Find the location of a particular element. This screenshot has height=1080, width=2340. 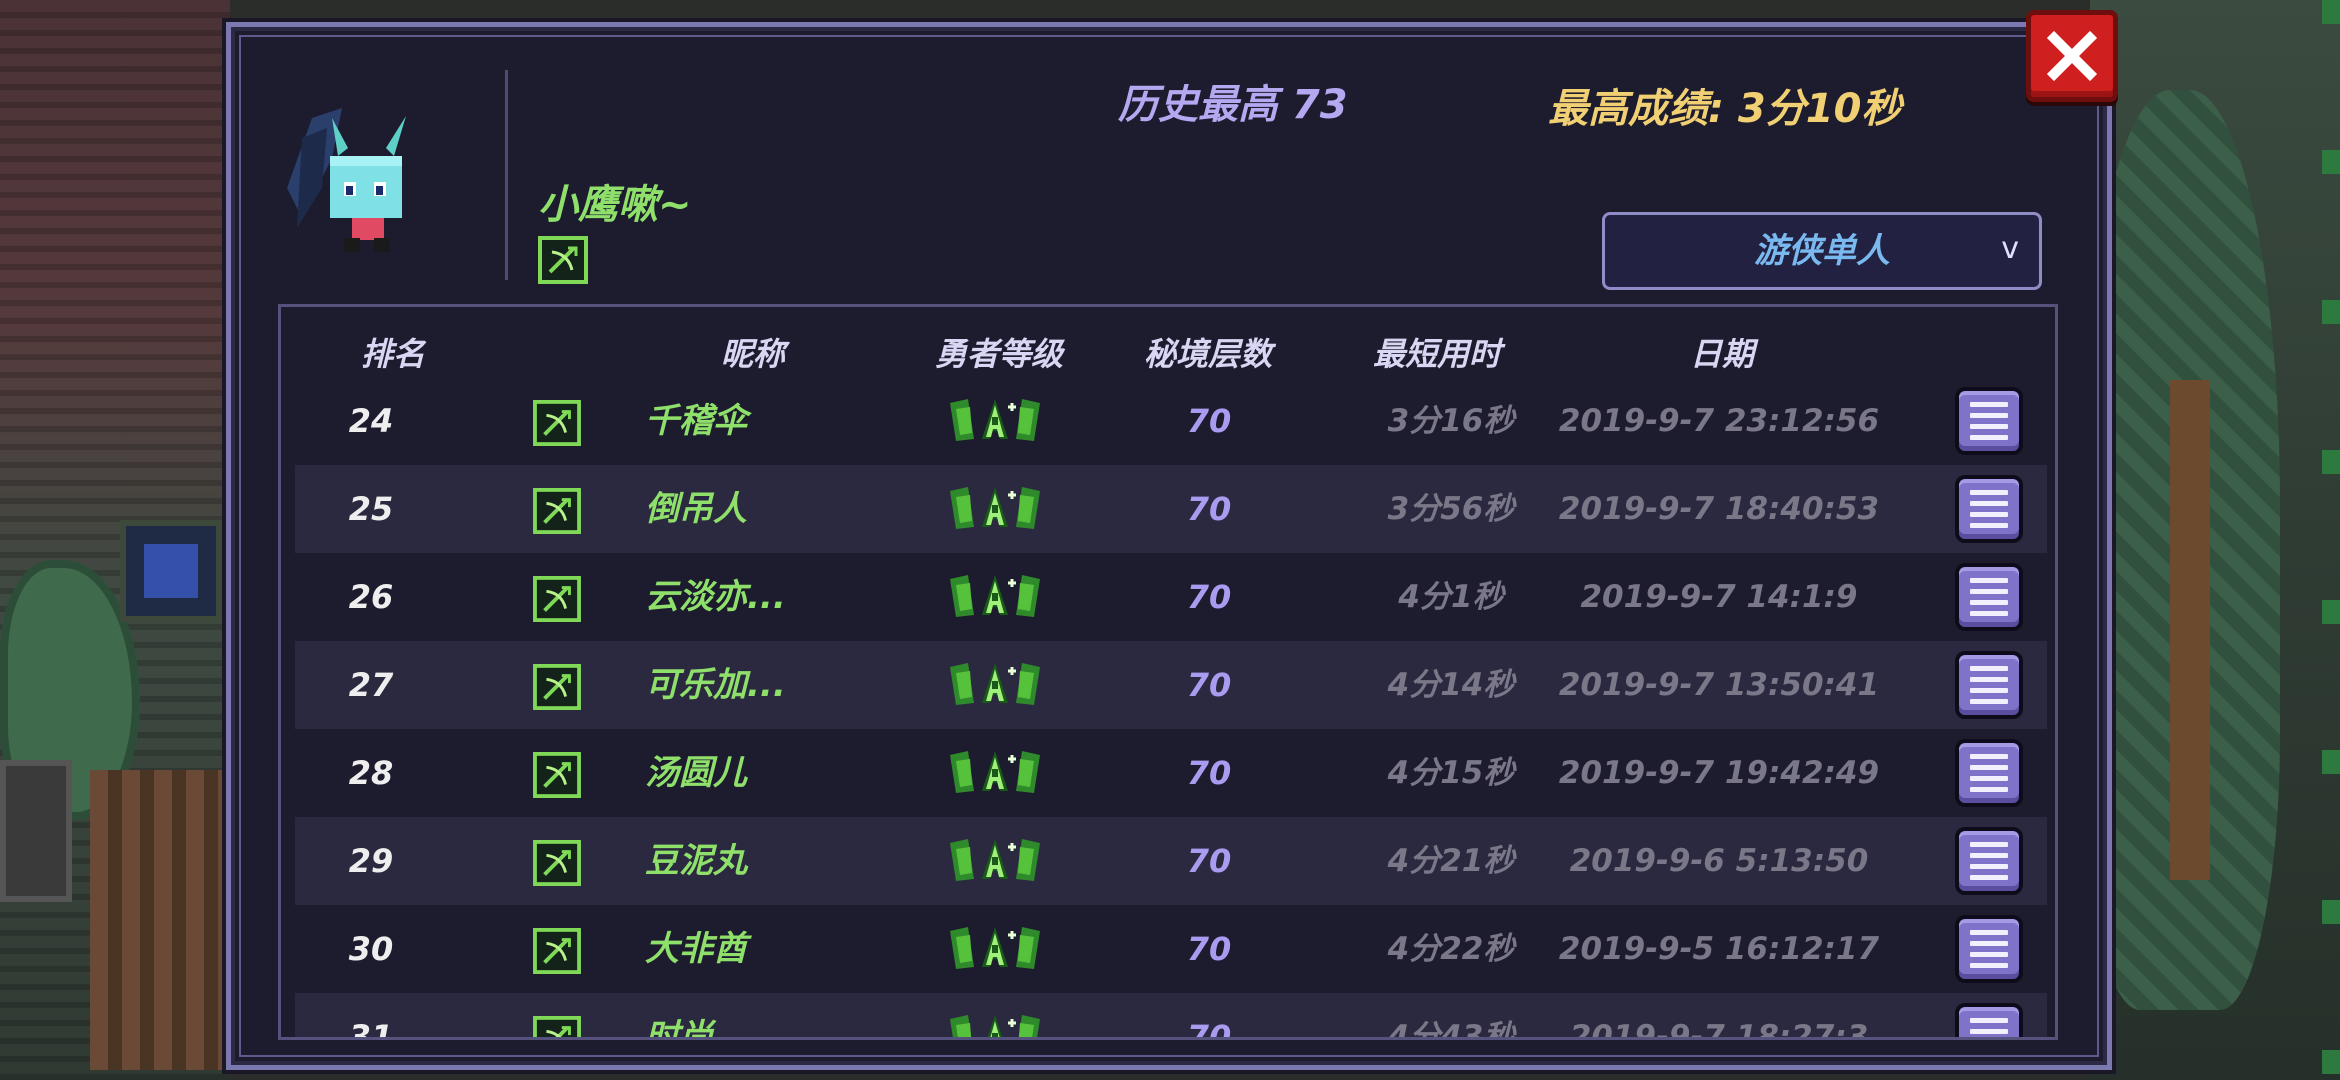

best-time: 4分15秒 is located at coordinates (1451, 773).